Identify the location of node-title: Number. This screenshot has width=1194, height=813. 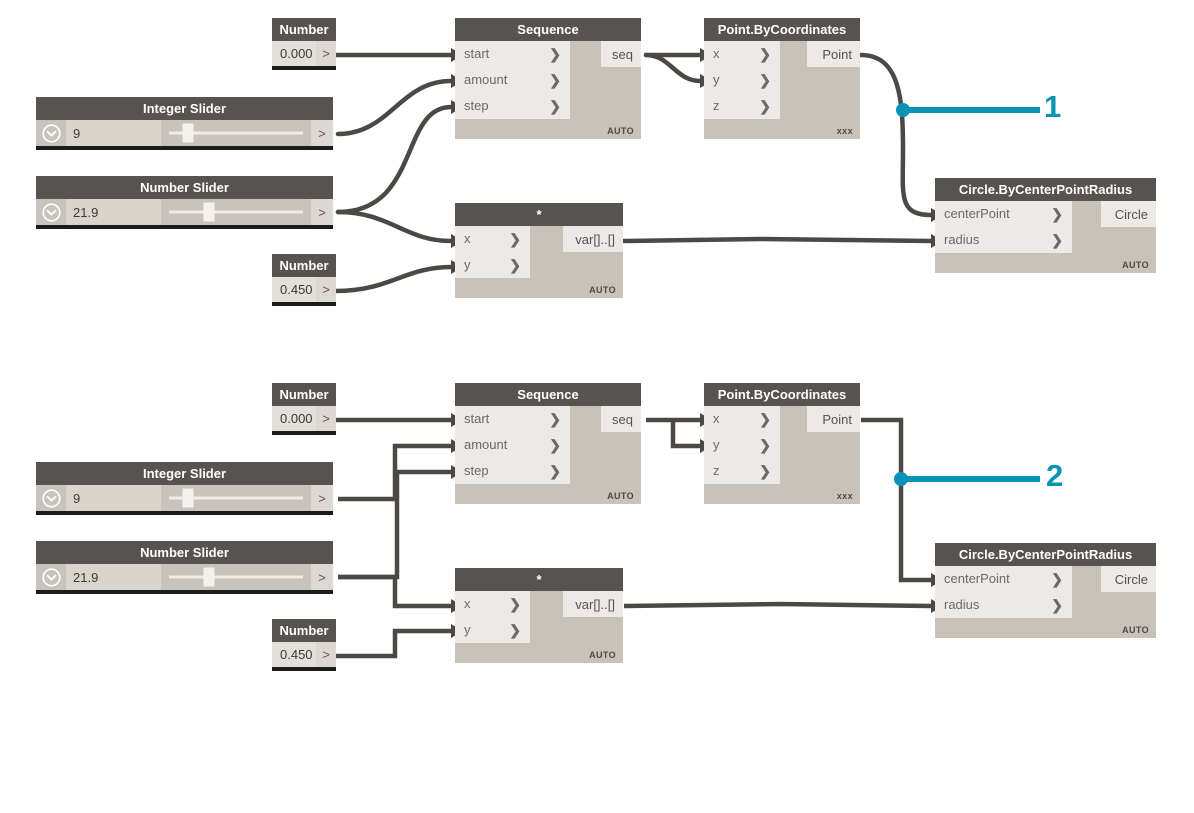
(304, 265).